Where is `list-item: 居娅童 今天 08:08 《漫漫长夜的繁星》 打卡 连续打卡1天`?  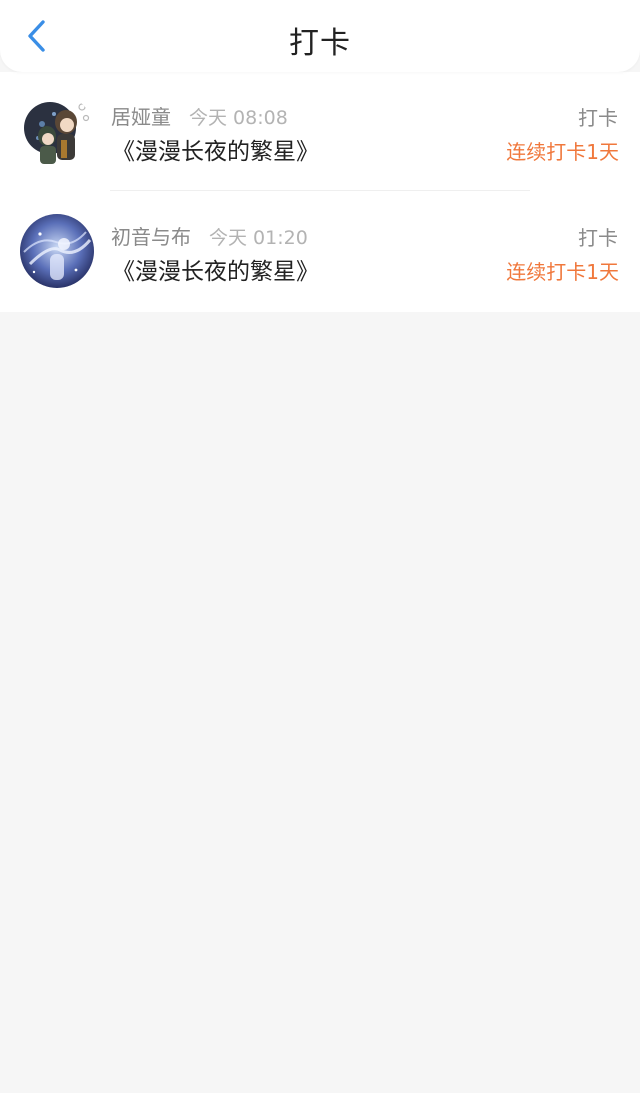
list-item: 居娅童 今天 08:08 《漫漫长夜的繁星》 打卡 连续打卡1天 is located at coordinates (320, 132).